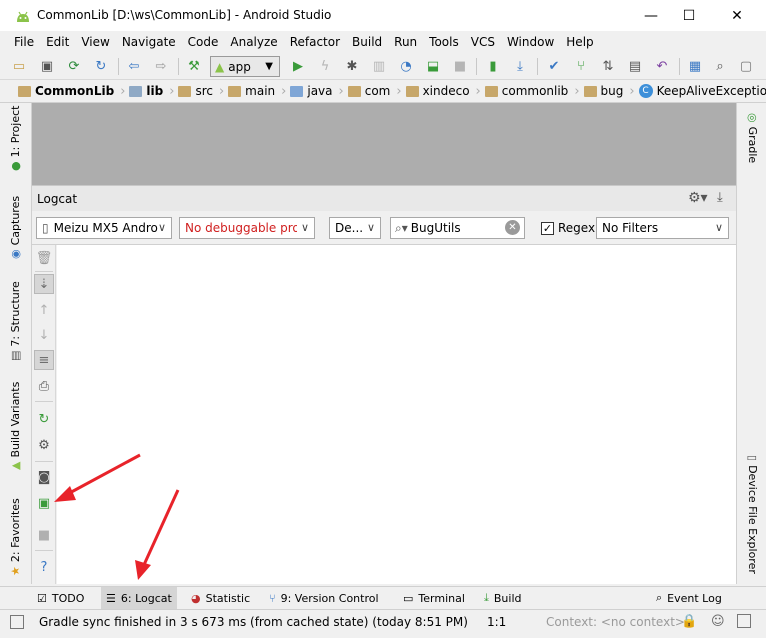  Describe the element at coordinates (702, 91) in the screenshot. I see `breadcrumb-item: CKeepAliveExceptionHandle` at that location.